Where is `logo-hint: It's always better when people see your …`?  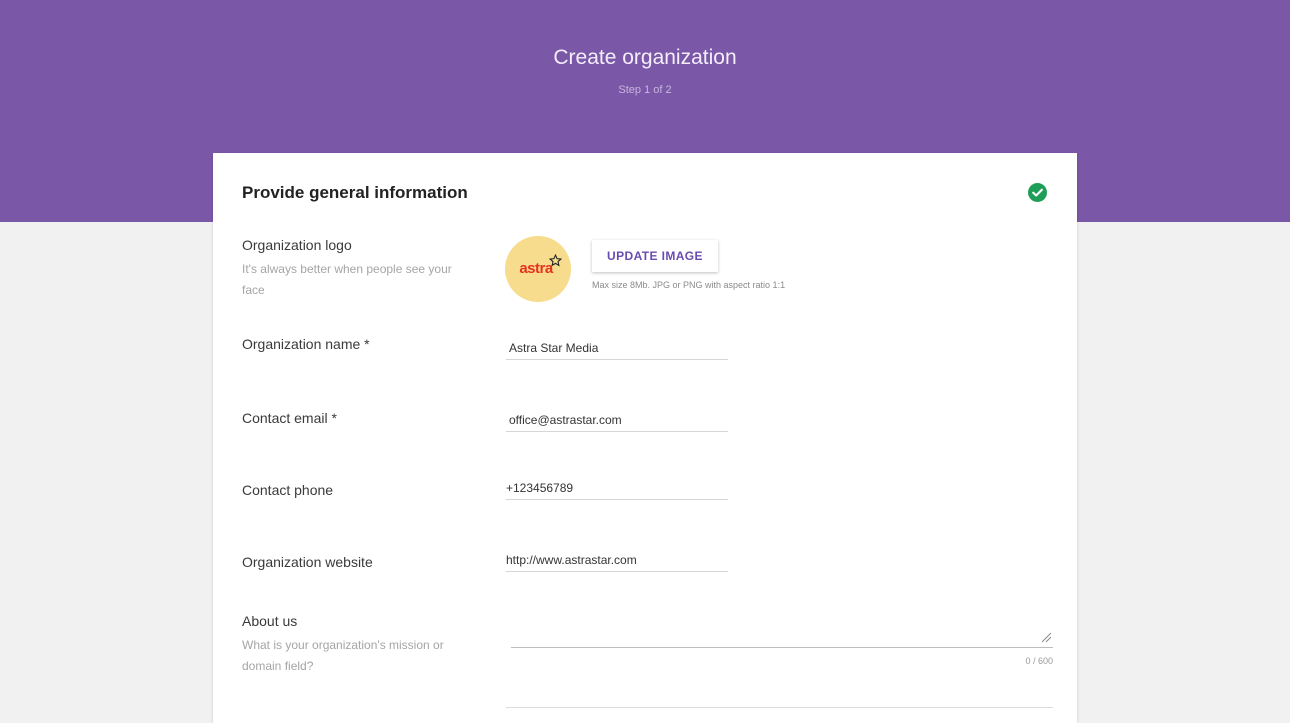
logo-hint: It's always better when people see your … is located at coordinates (347, 279).